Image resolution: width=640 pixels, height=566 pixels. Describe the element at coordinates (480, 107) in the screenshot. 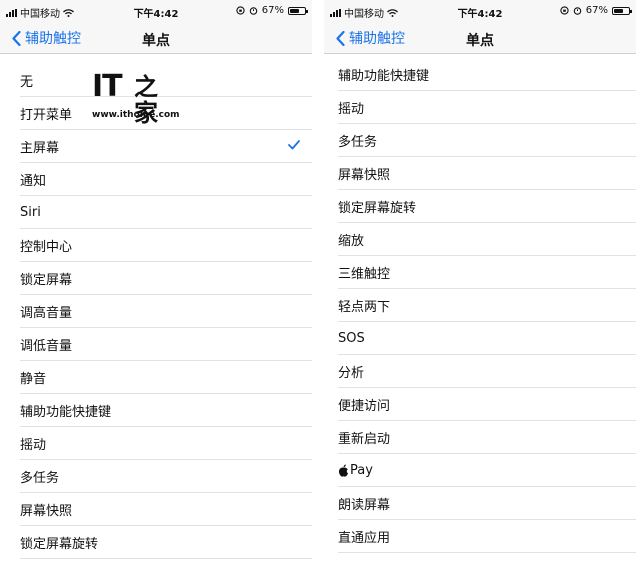

I see `action-item-2: 摇动` at that location.